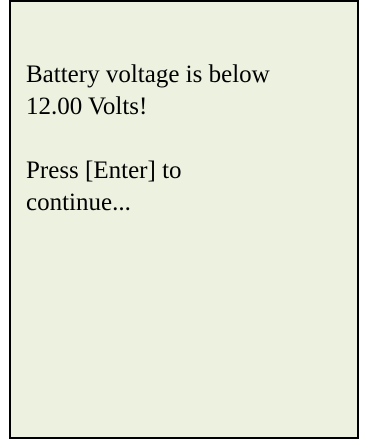  Describe the element at coordinates (104, 170) in the screenshot. I see `continue-prompt-line-1: Press [Enter] to` at that location.